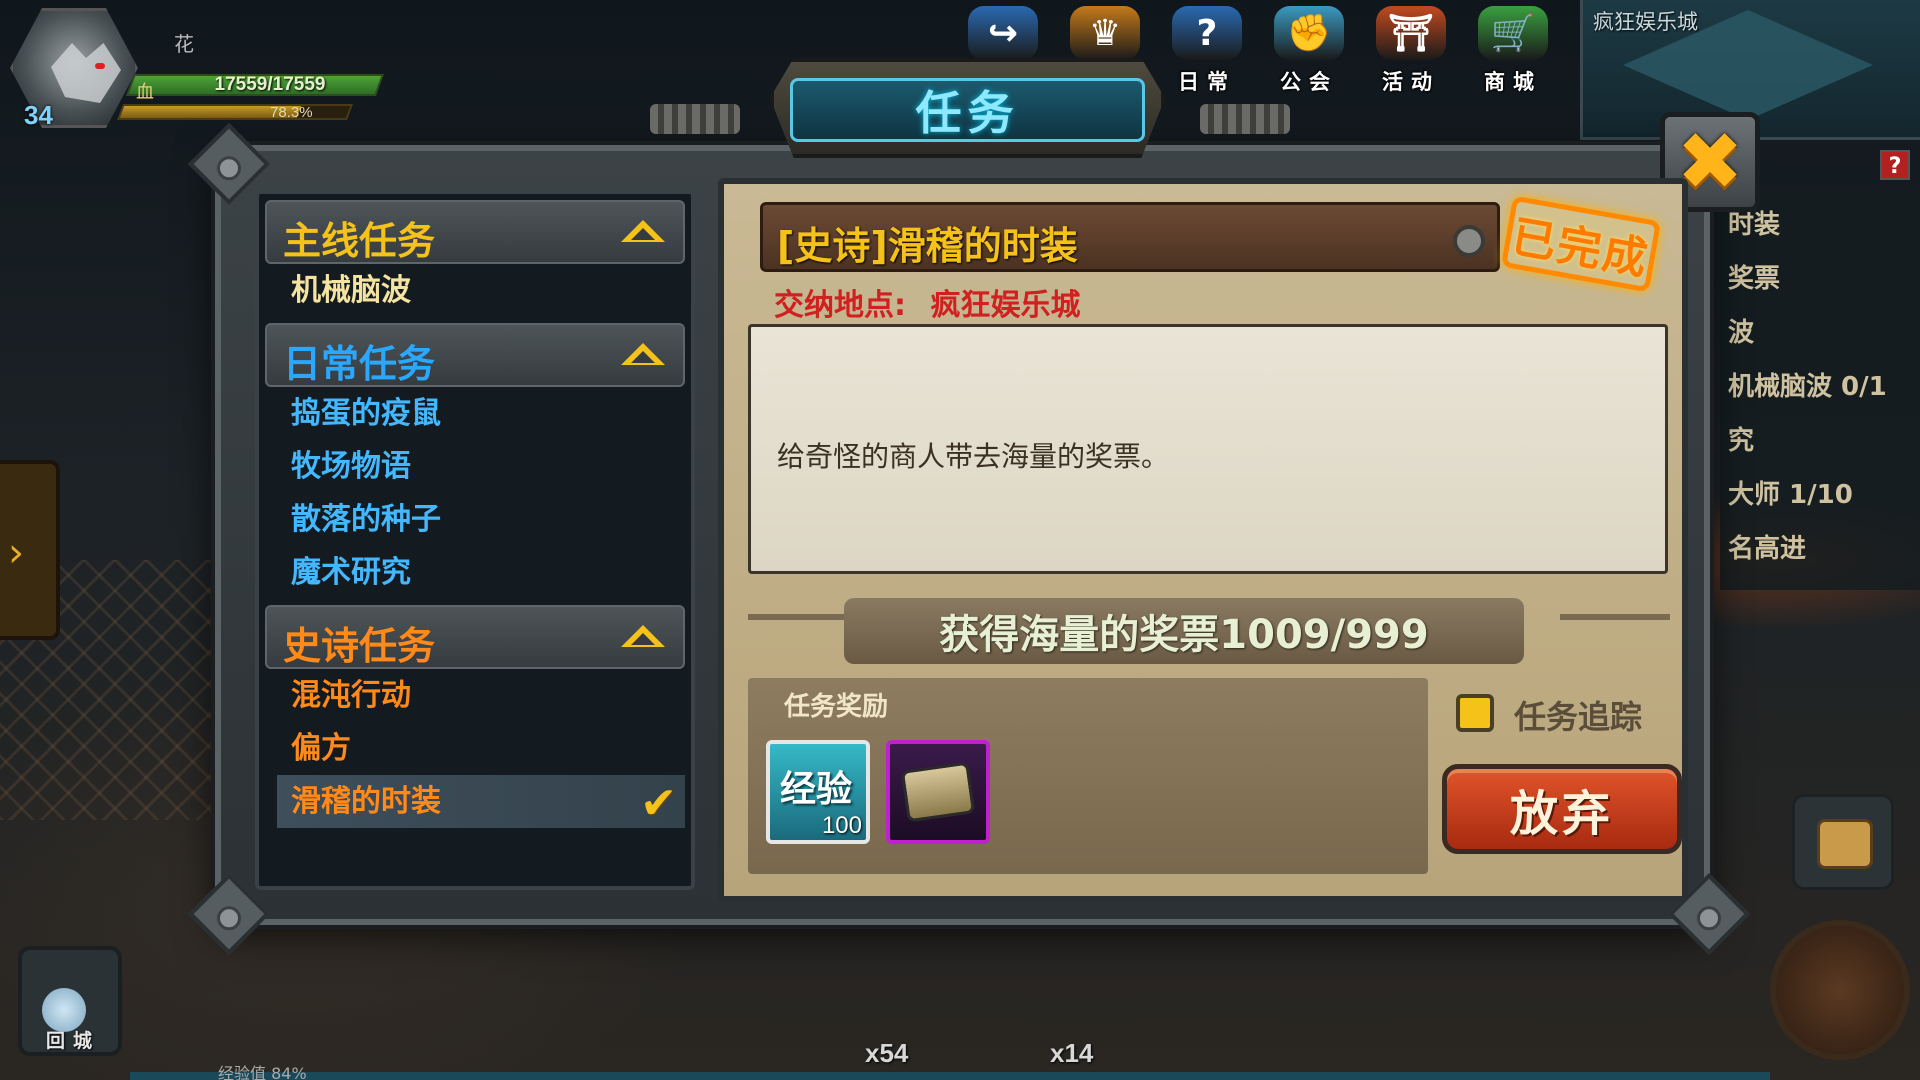  Describe the element at coordinates (145, 92) in the screenshot. I see `hp-icon: 血` at that location.